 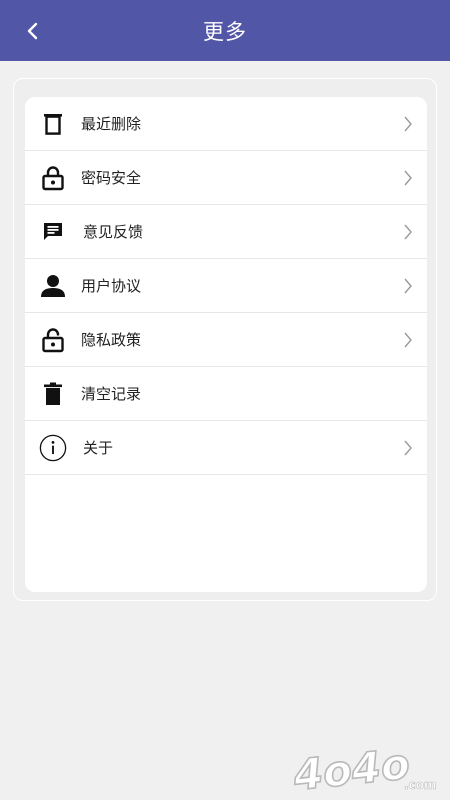 I want to click on user-icon, so click(x=53, y=286).